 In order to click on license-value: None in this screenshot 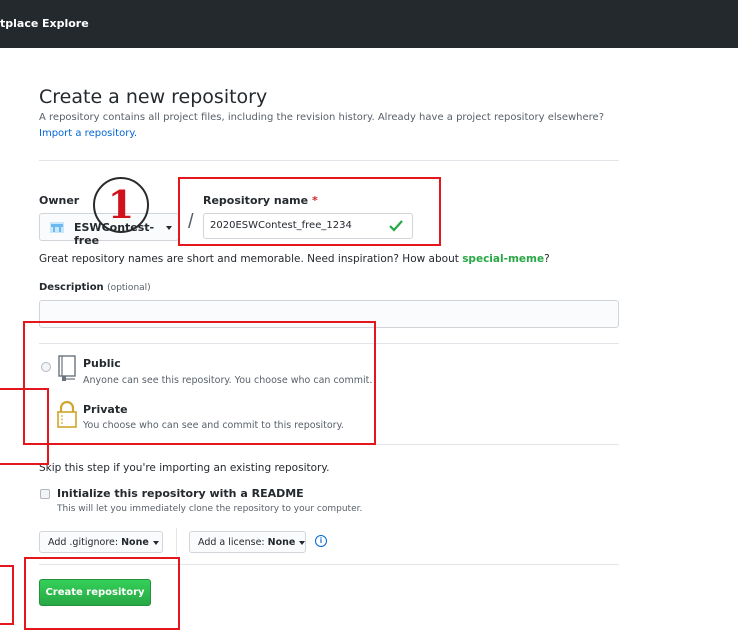, I will do `click(281, 542)`.